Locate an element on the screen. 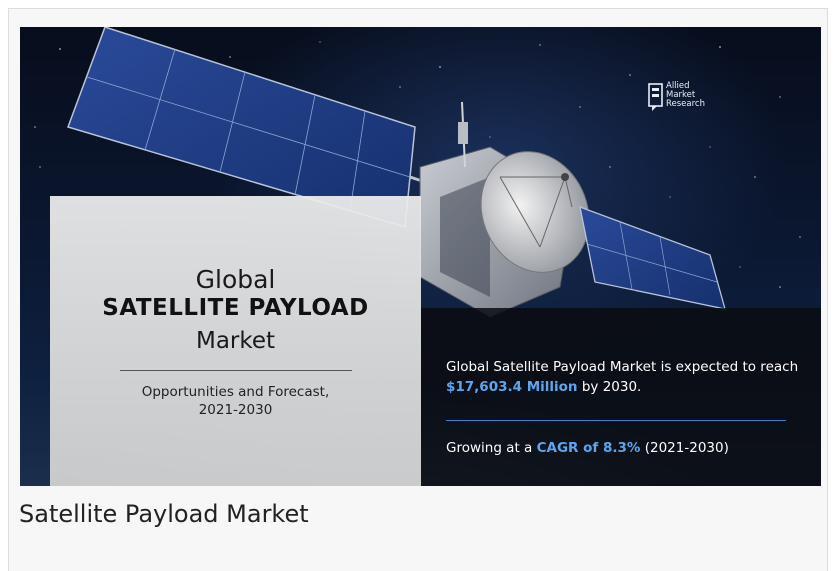  stat-cagr-value: CAGR of 8.3% is located at coordinates (588, 448).